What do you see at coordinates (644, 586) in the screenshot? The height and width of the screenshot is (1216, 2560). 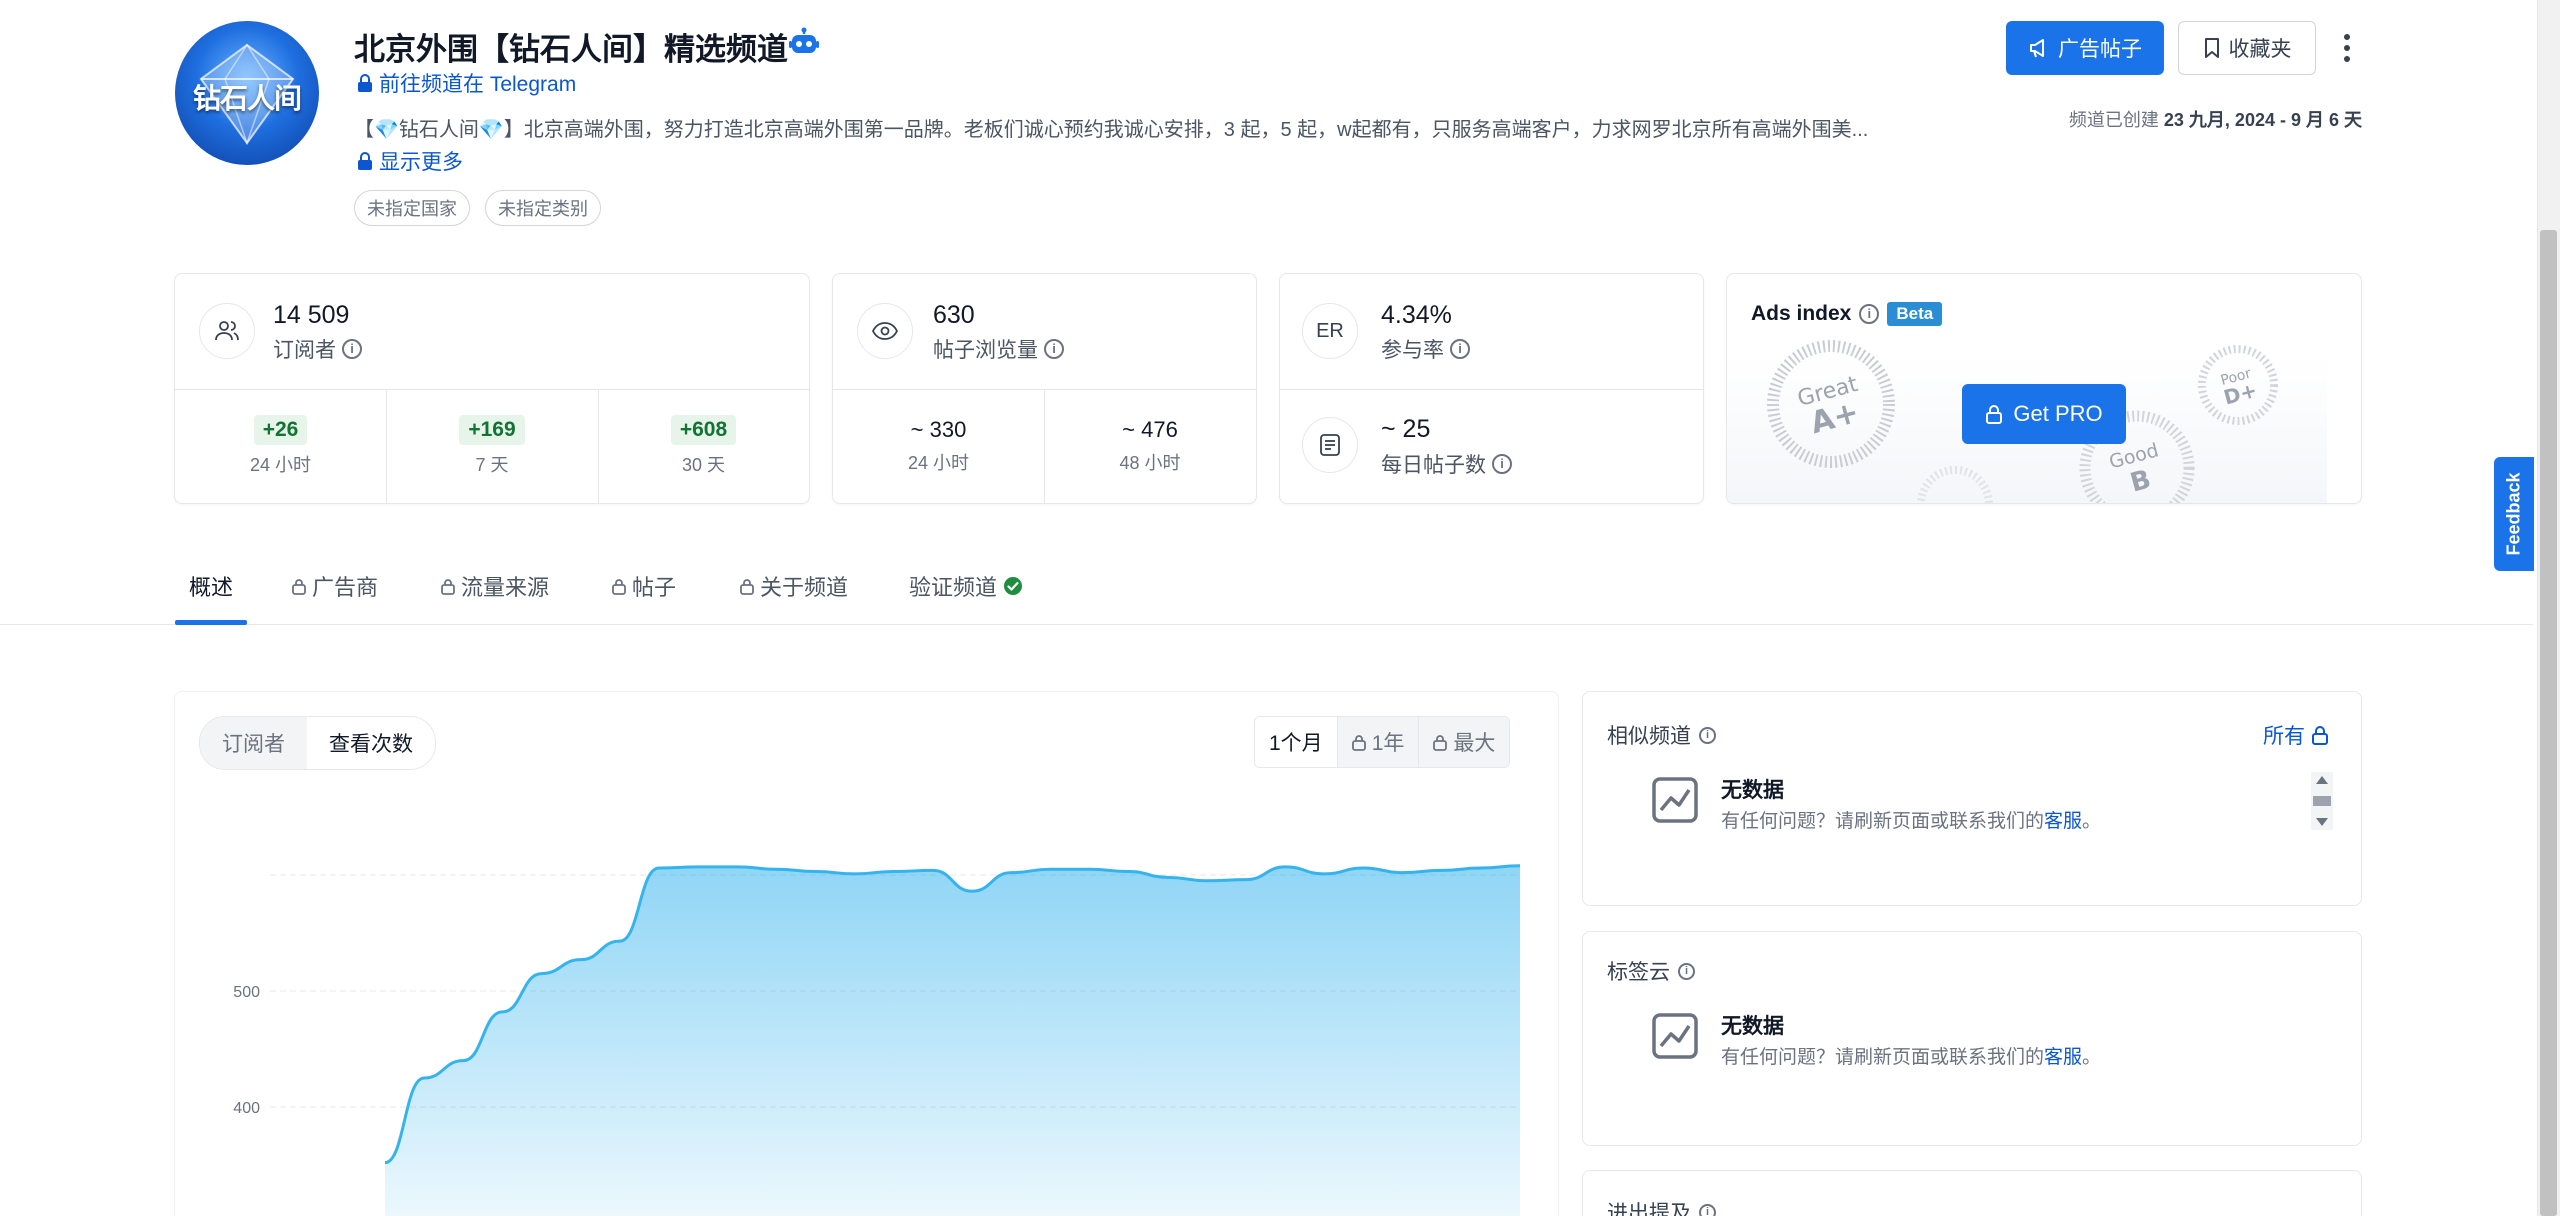 I see `tab-posts: 帖子` at bounding box center [644, 586].